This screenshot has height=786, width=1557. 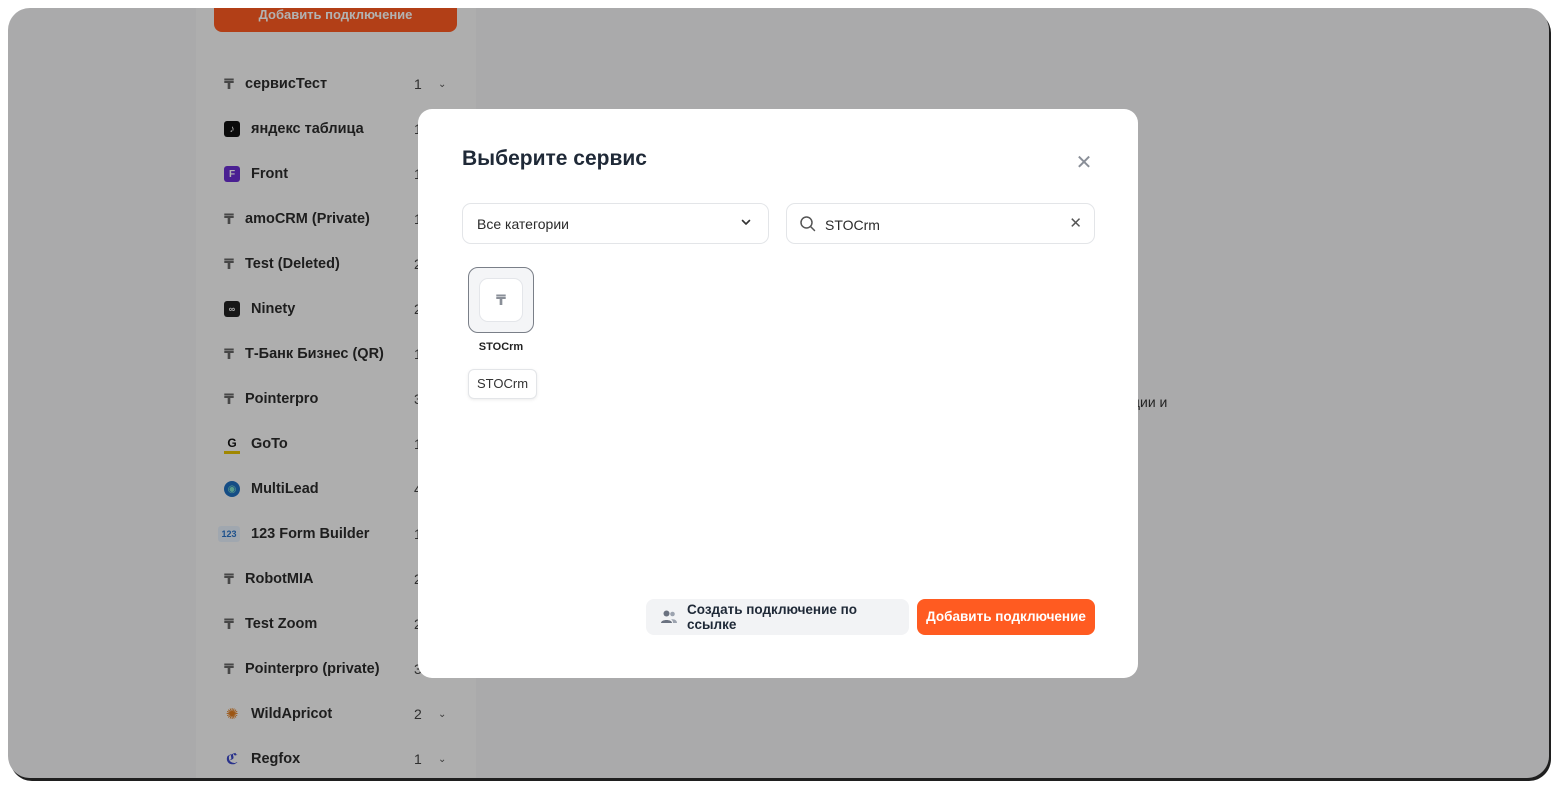 I want to click on add-connection-button: Добавить подключение, so click(x=1006, y=617).